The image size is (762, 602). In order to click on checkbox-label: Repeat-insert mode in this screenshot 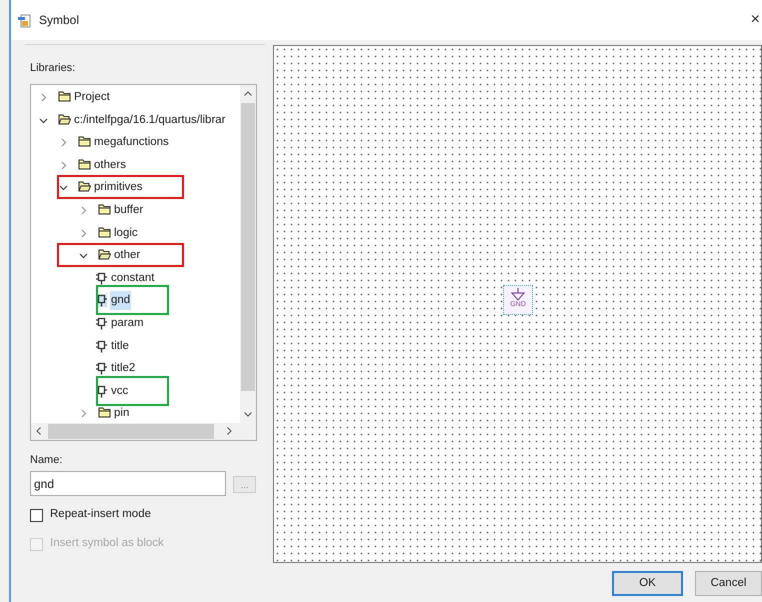, I will do `click(100, 514)`.